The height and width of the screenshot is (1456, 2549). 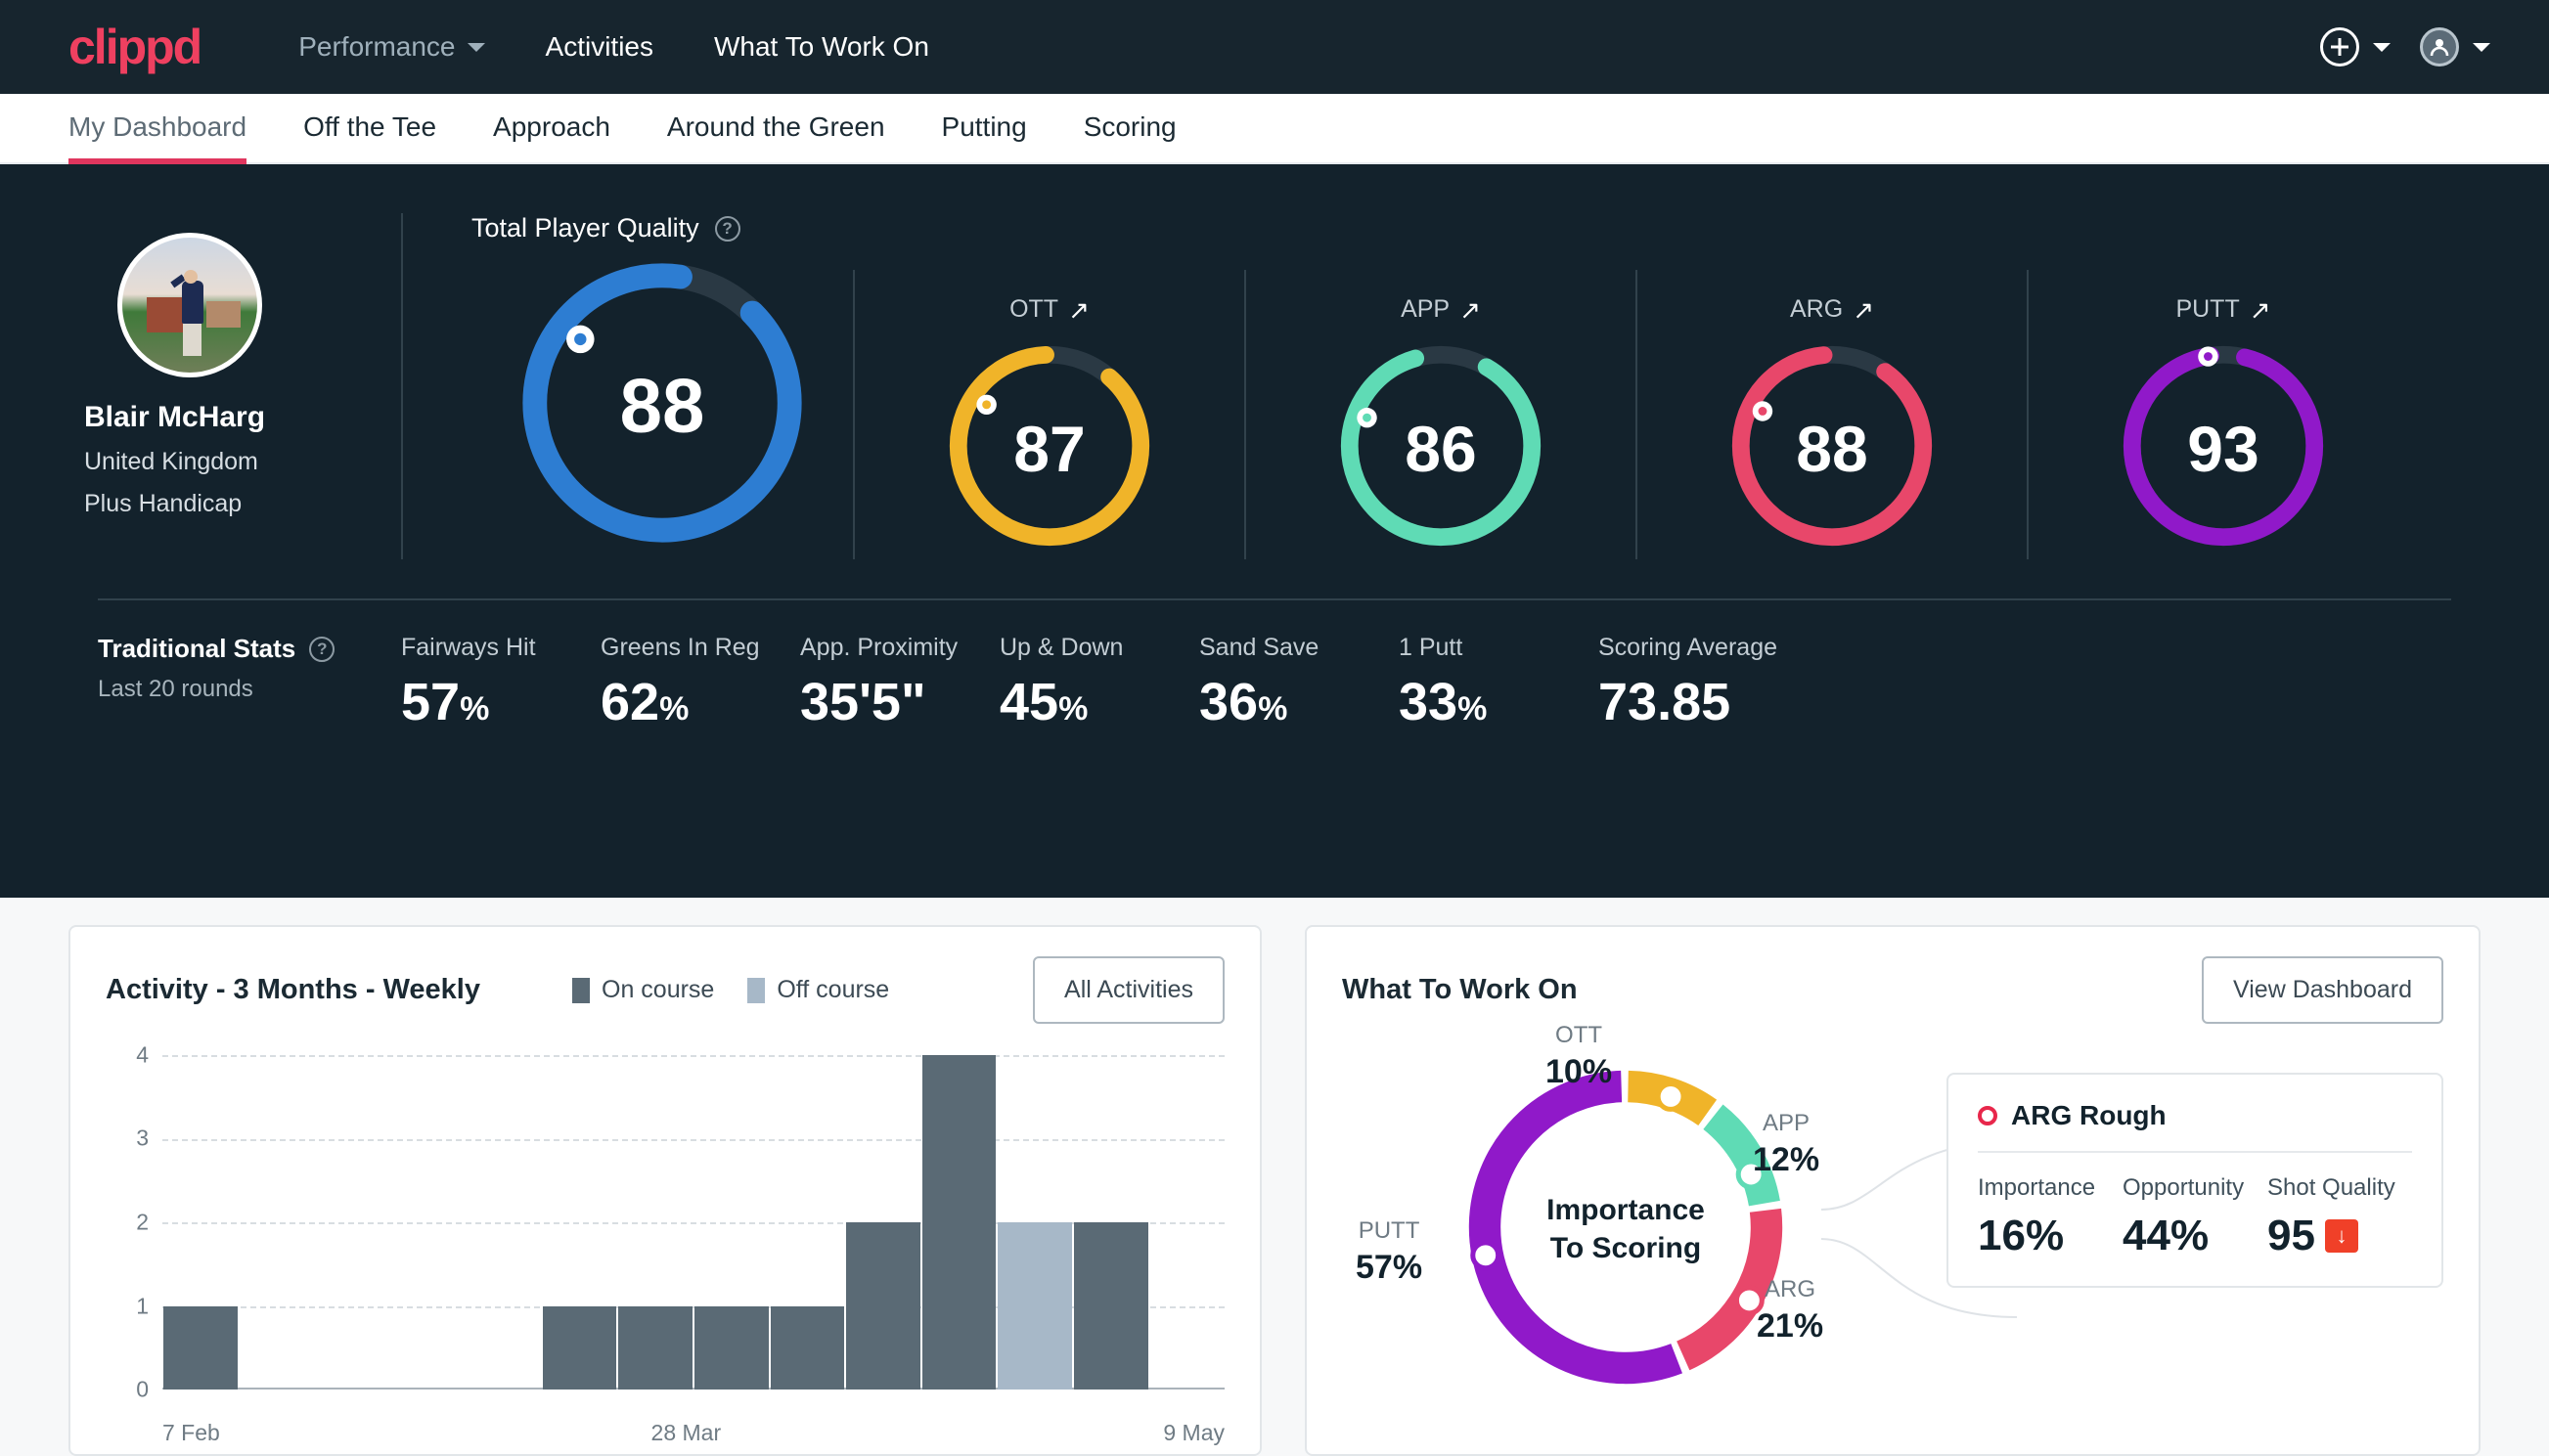 I want to click on tab-approach: Approach, so click(x=552, y=136).